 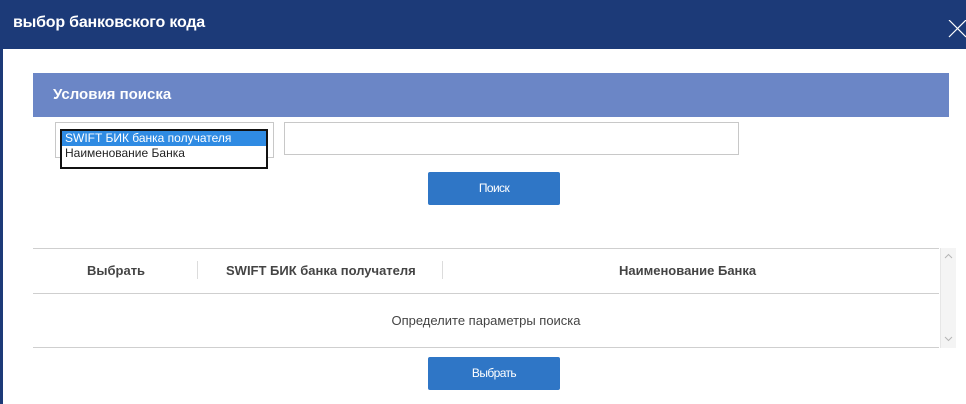 What do you see at coordinates (486, 293) in the screenshot?
I see `table-header-divider` at bounding box center [486, 293].